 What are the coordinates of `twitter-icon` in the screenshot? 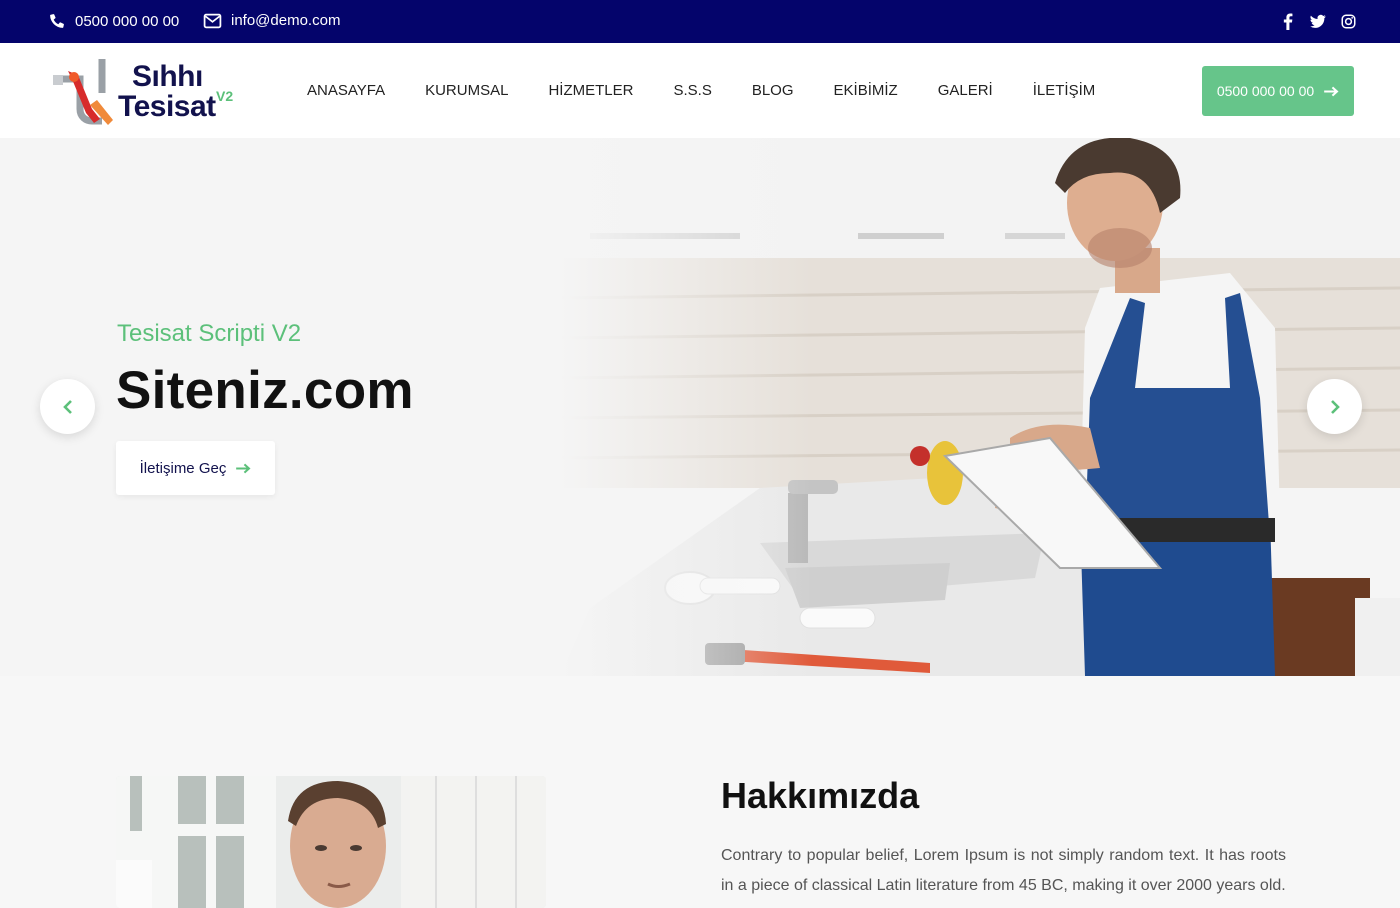 It's located at (1318, 21).